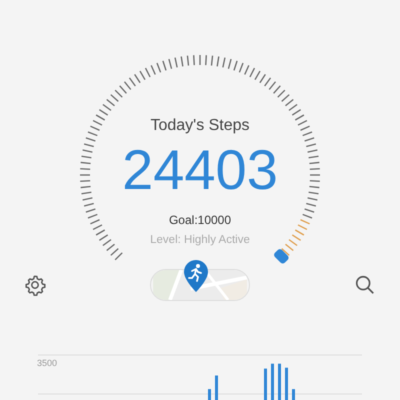 The width and height of the screenshot is (400, 400). What do you see at coordinates (196, 276) in the screenshot?
I see `runner-pin-icon` at bounding box center [196, 276].